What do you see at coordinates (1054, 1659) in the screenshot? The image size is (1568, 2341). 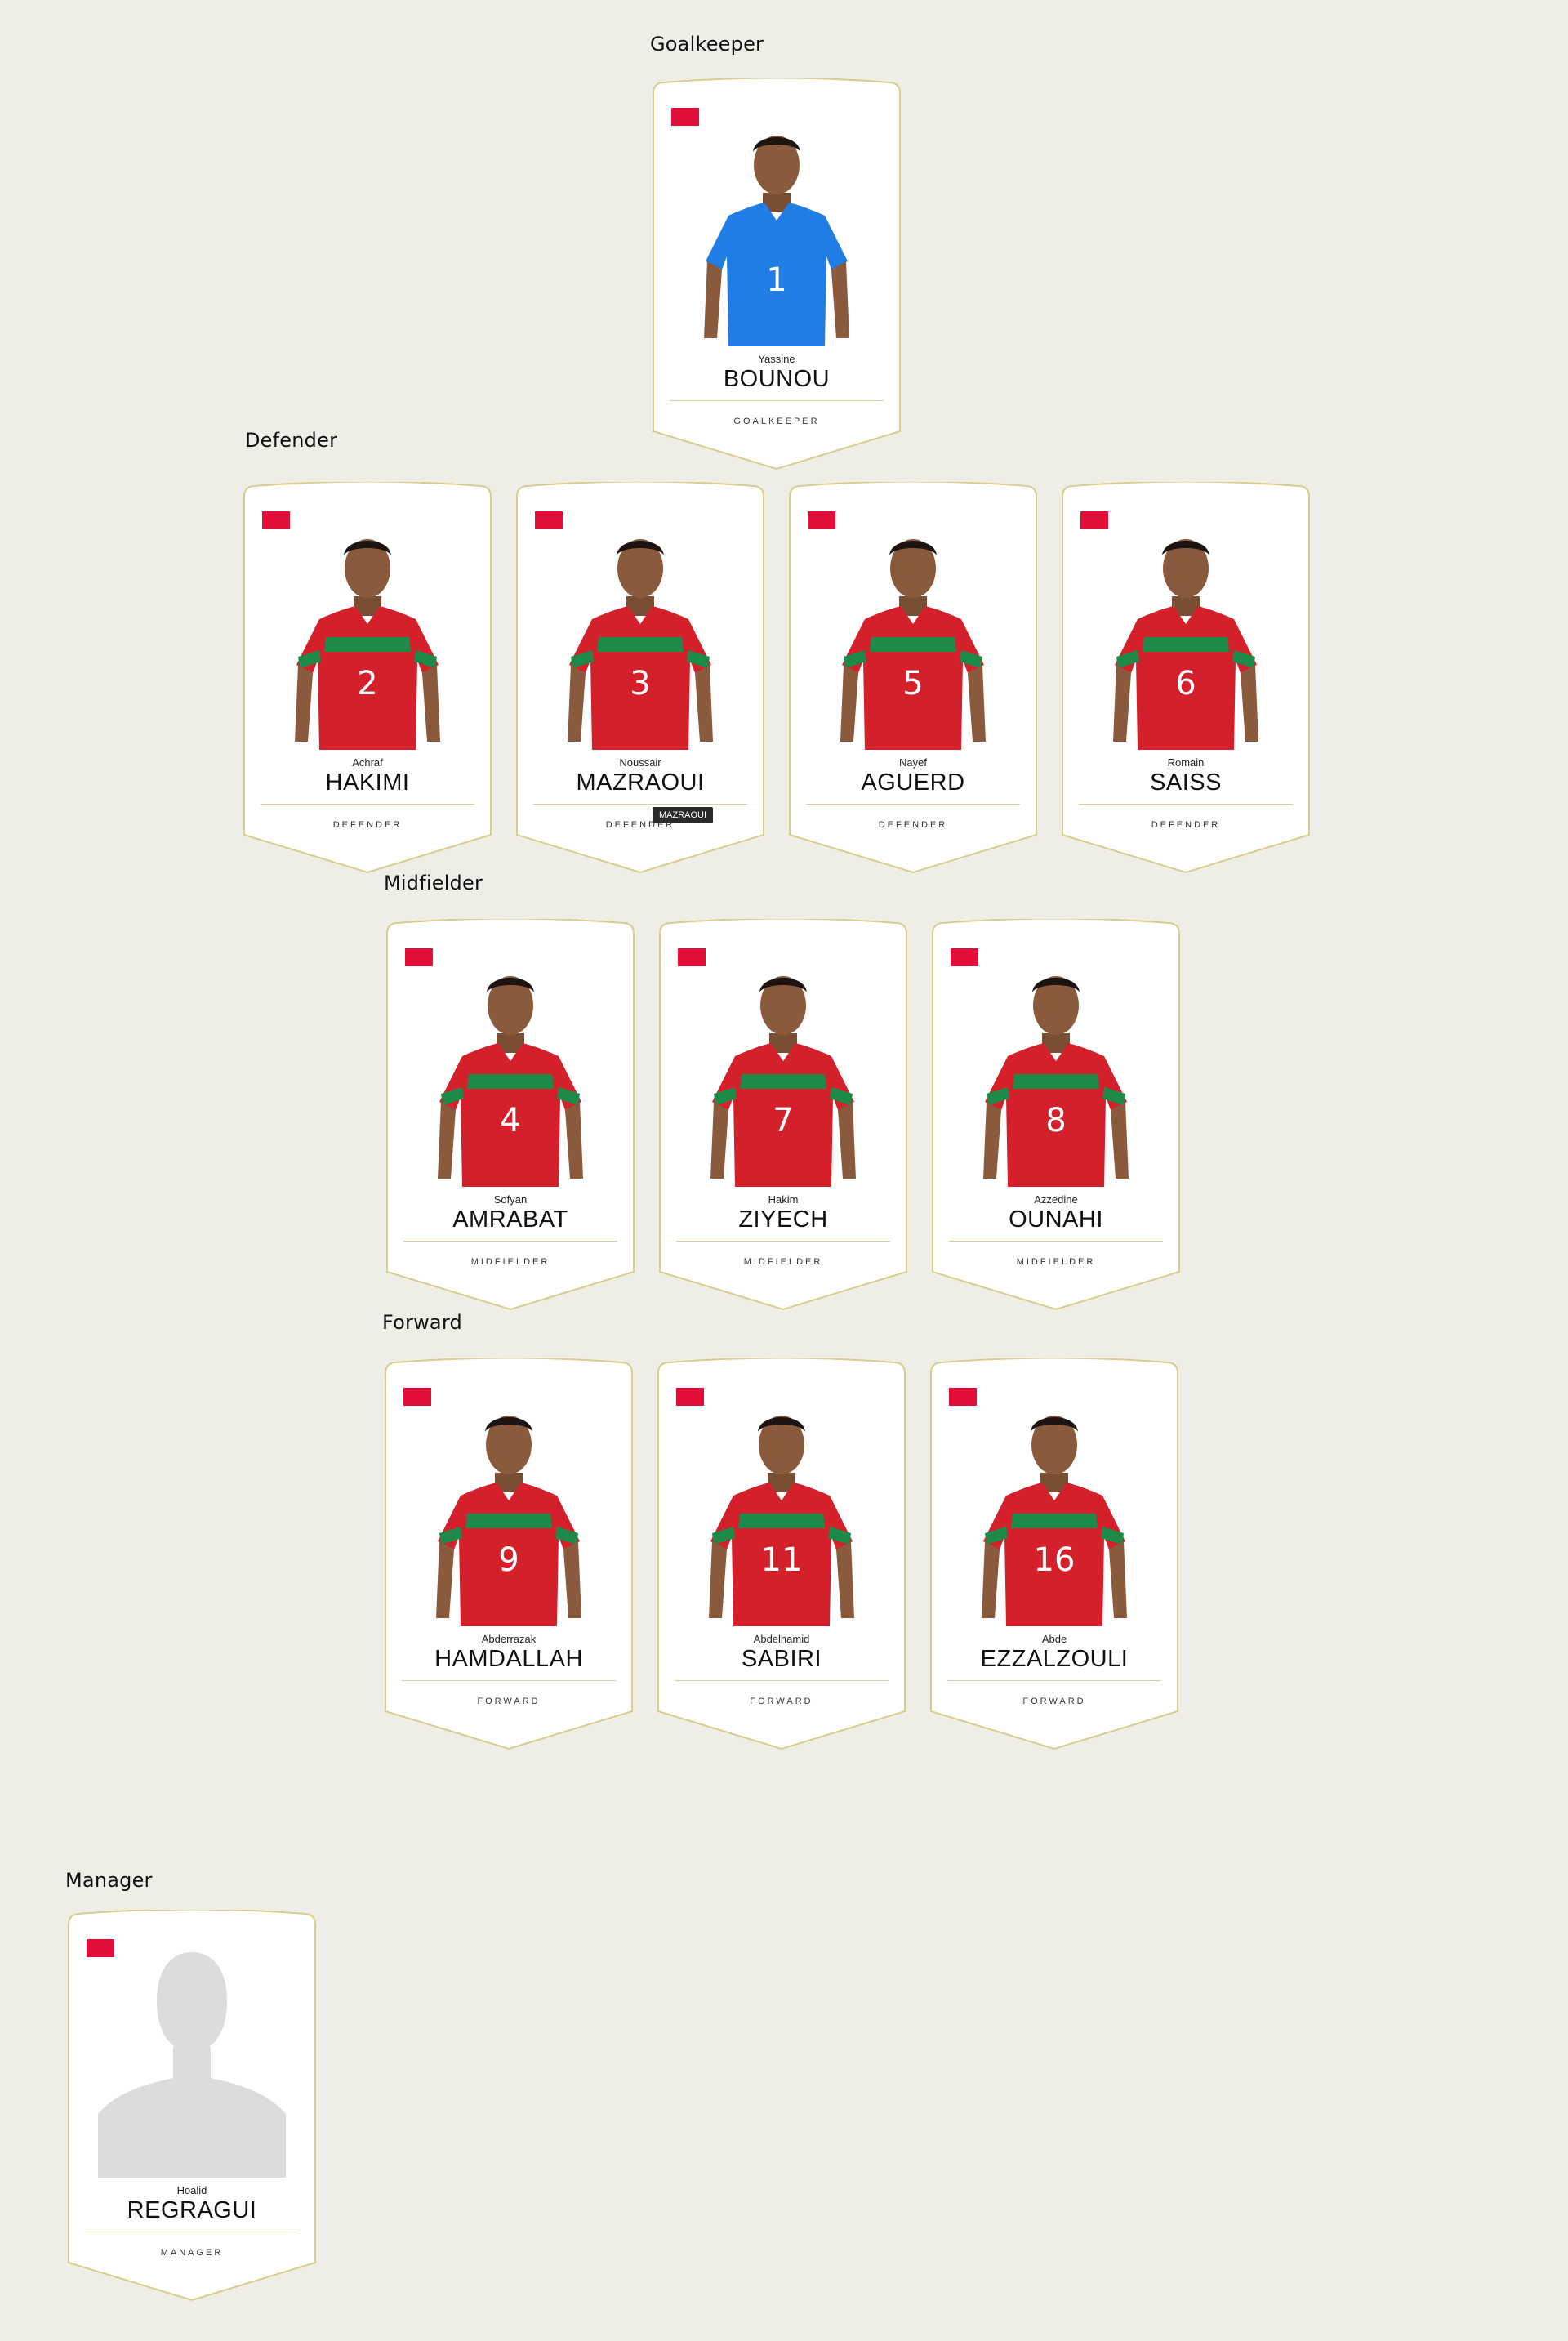 I see `player-last-name: EZZALZOULI` at bounding box center [1054, 1659].